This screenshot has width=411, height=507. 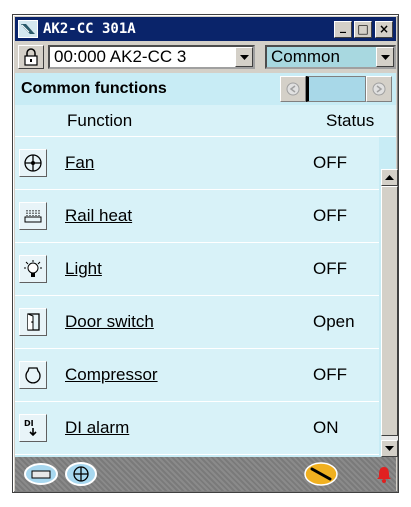 I want to click on panel-title: Common functions, so click(x=94, y=88).